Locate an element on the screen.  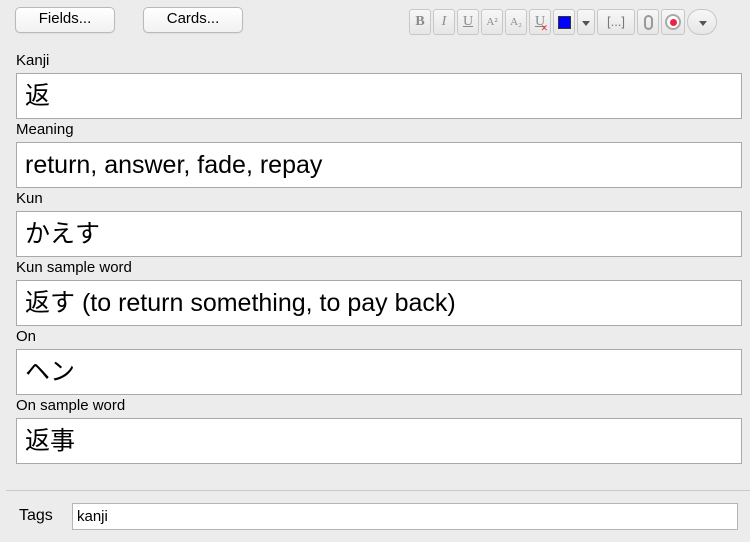
color-dropdown-icon is located at coordinates (586, 22).